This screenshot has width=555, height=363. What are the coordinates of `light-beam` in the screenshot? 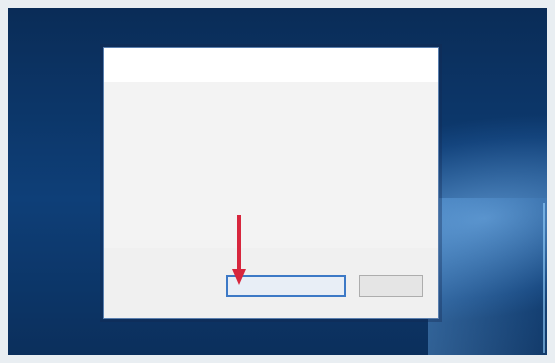 It's located at (487, 276).